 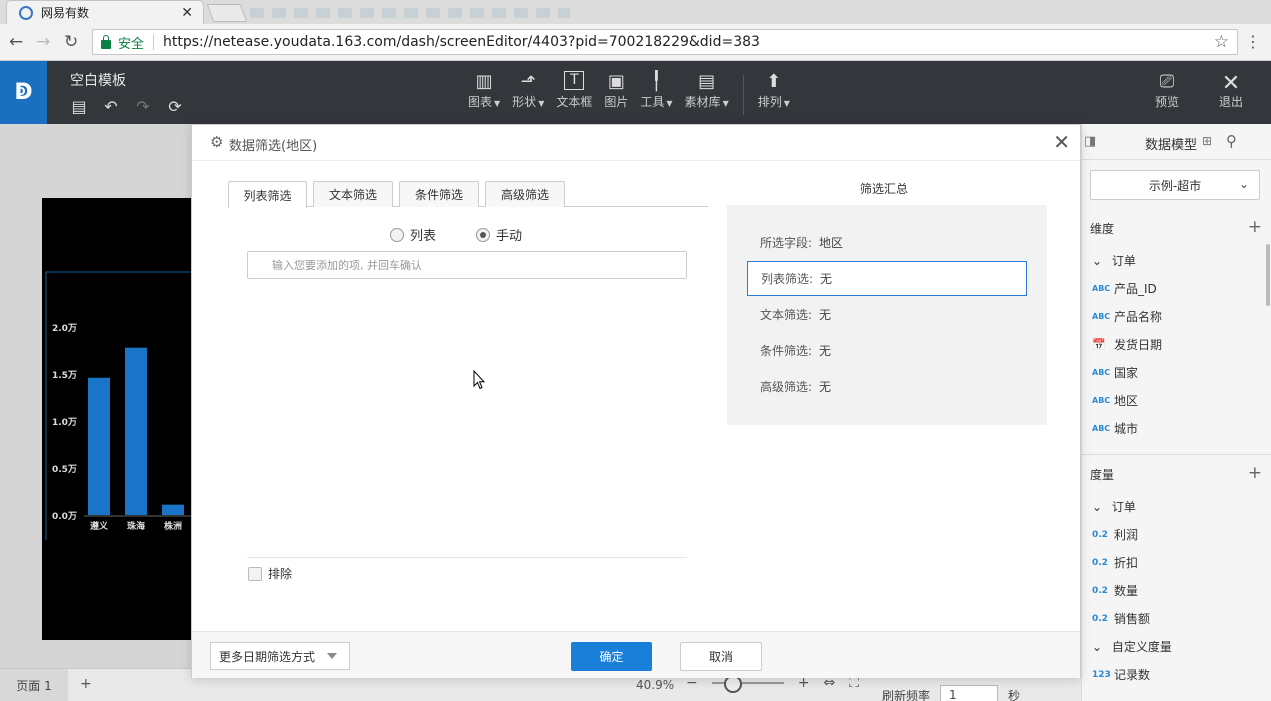 What do you see at coordinates (525, 194) in the screenshot?
I see `tab-advanced-filter: 高级筛选` at bounding box center [525, 194].